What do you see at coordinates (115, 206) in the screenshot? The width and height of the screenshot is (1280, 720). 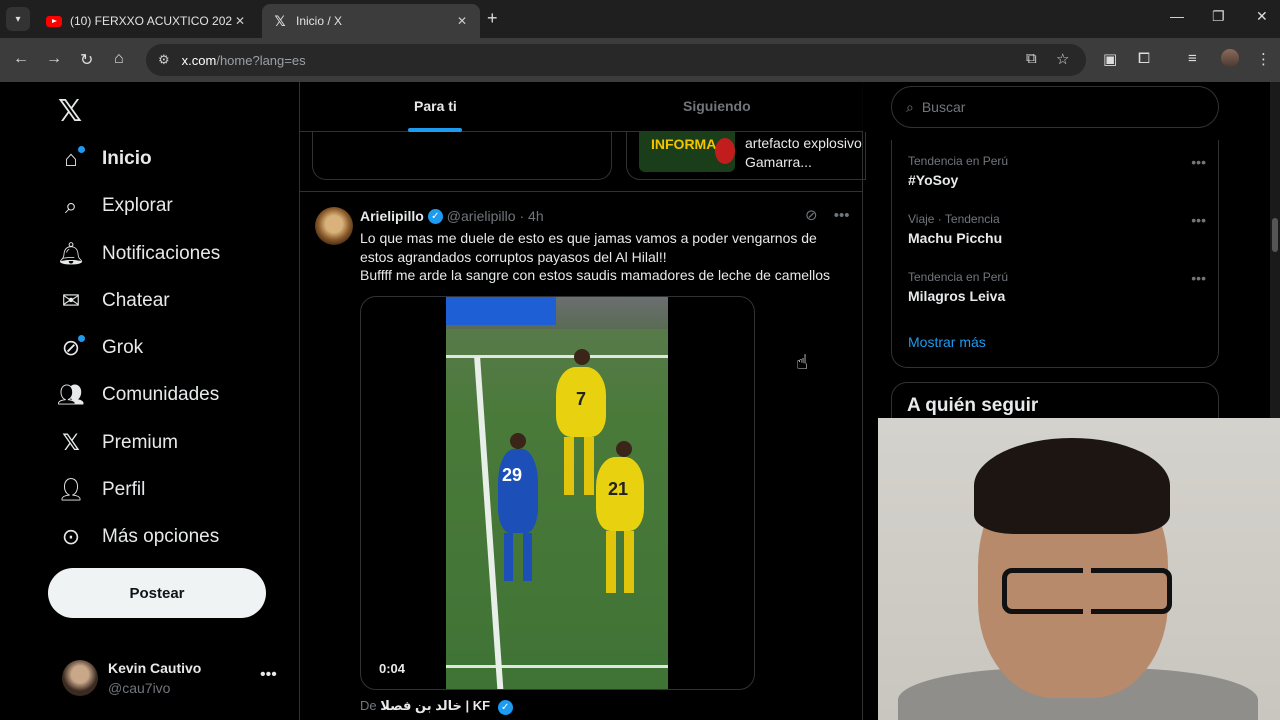 I see `nav-item-explorar: ⌕ Explorar` at bounding box center [115, 206].